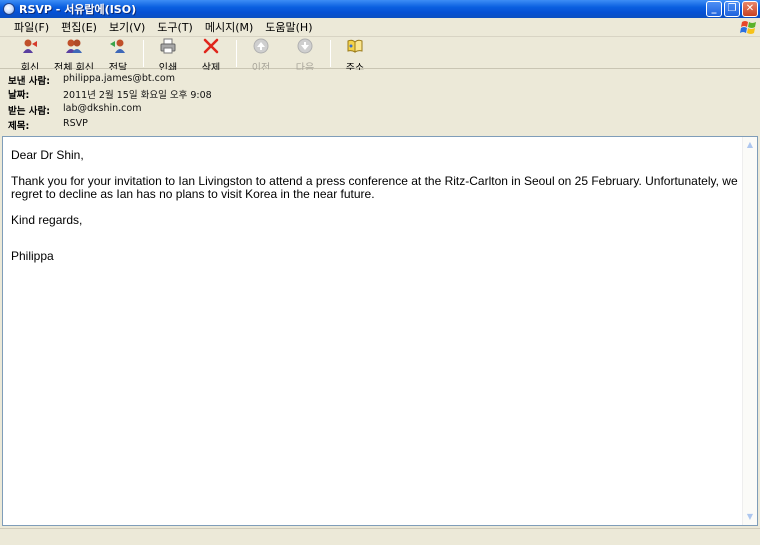  Describe the element at coordinates (19, 126) in the screenshot. I see `subject-label: 제목:` at that location.